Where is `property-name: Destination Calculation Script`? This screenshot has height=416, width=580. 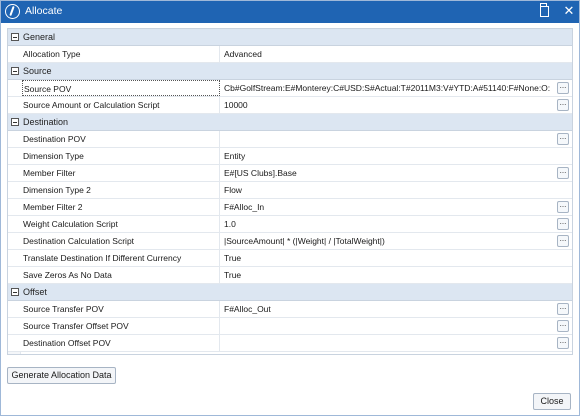 property-name: Destination Calculation Script is located at coordinates (121, 241).